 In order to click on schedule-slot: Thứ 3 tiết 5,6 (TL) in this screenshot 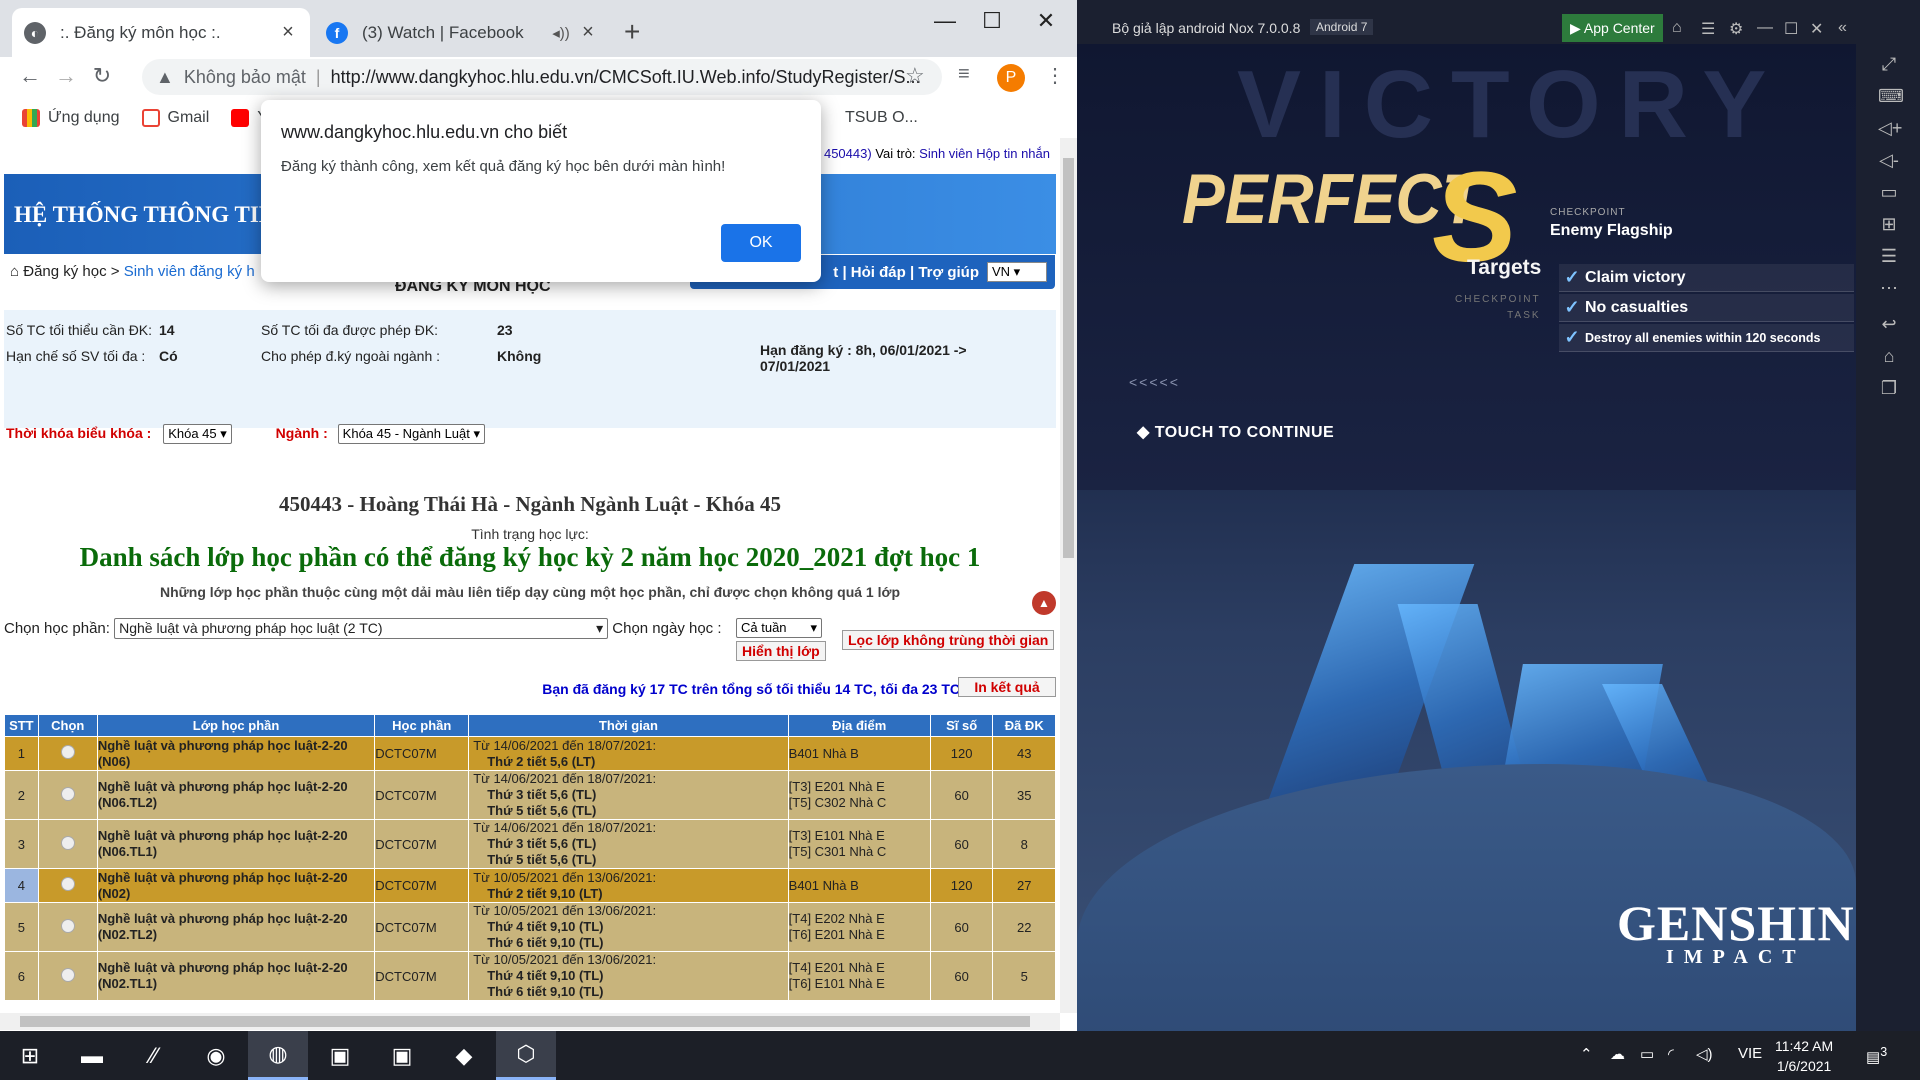, I will do `click(542, 794)`.